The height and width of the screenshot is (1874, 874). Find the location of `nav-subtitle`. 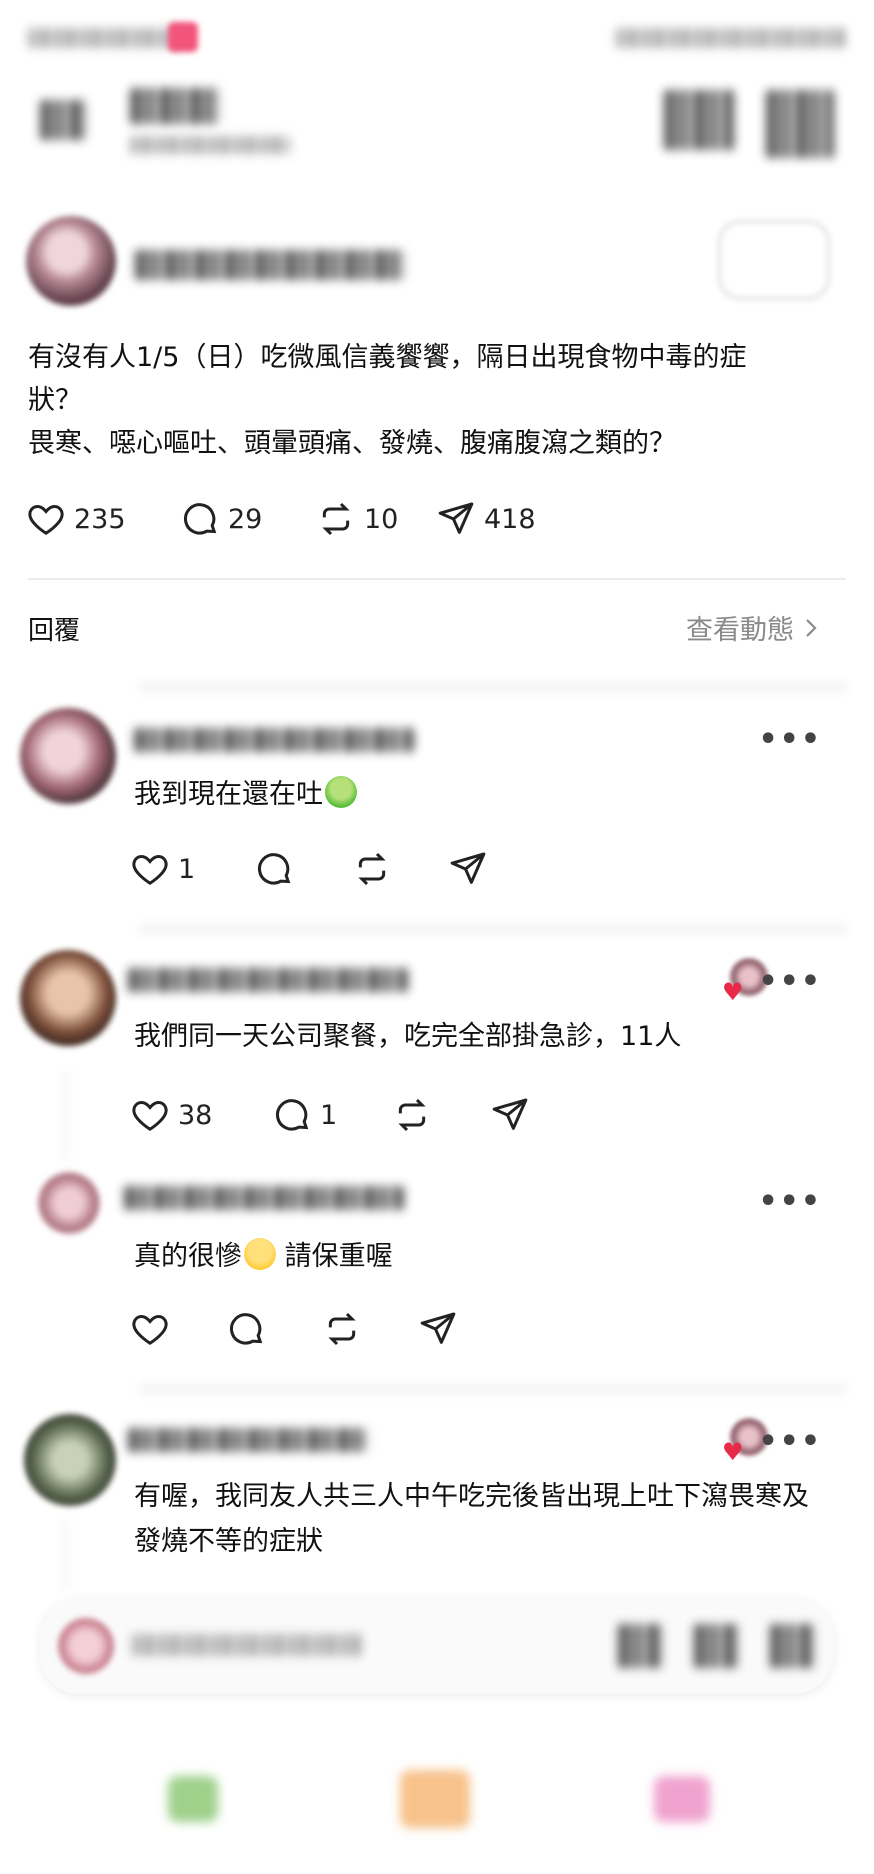

nav-subtitle is located at coordinates (210, 145).